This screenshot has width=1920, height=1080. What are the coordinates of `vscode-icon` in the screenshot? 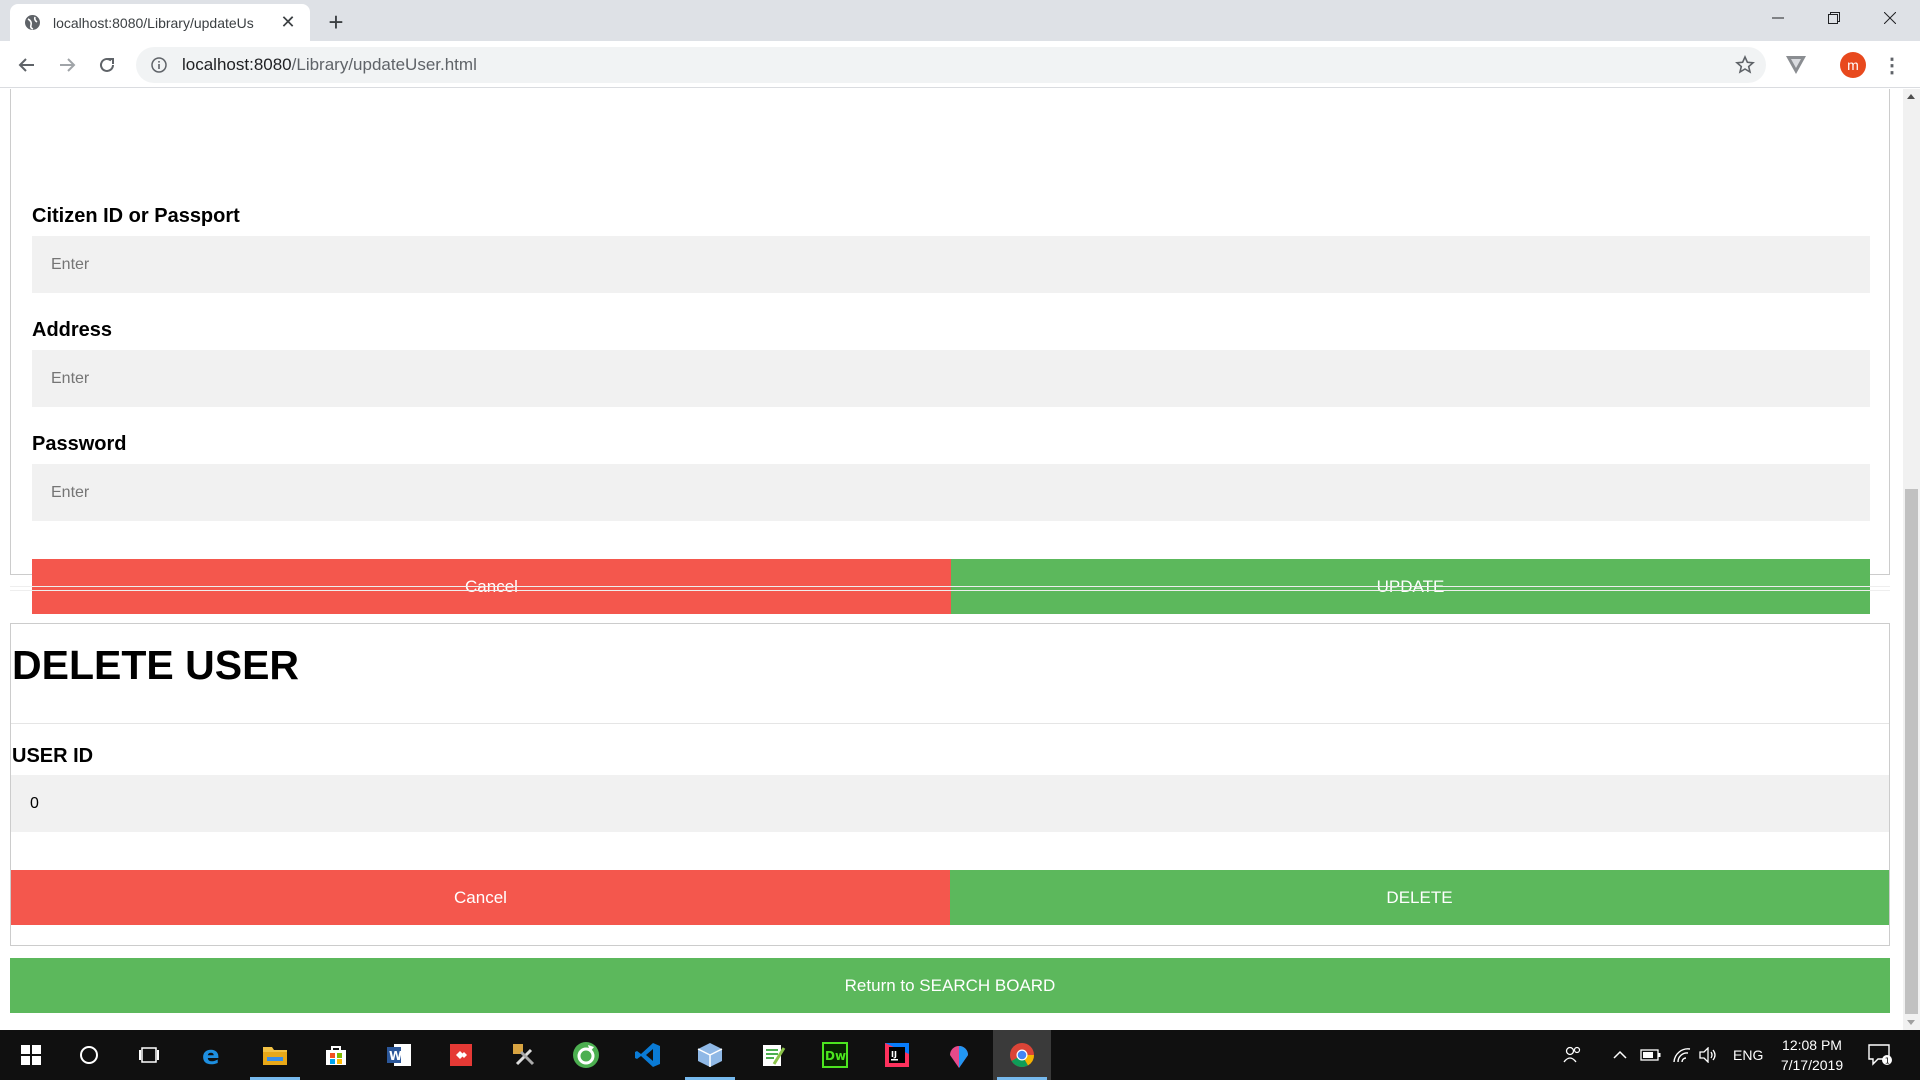 It's located at (648, 1055).